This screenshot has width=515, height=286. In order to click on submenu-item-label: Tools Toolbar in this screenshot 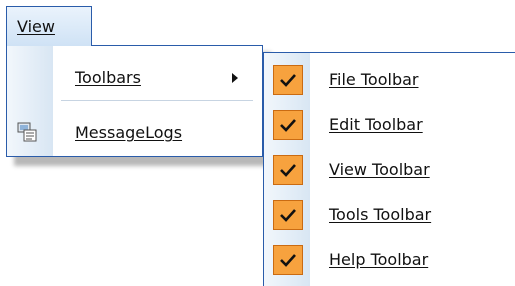, I will do `click(380, 214)`.